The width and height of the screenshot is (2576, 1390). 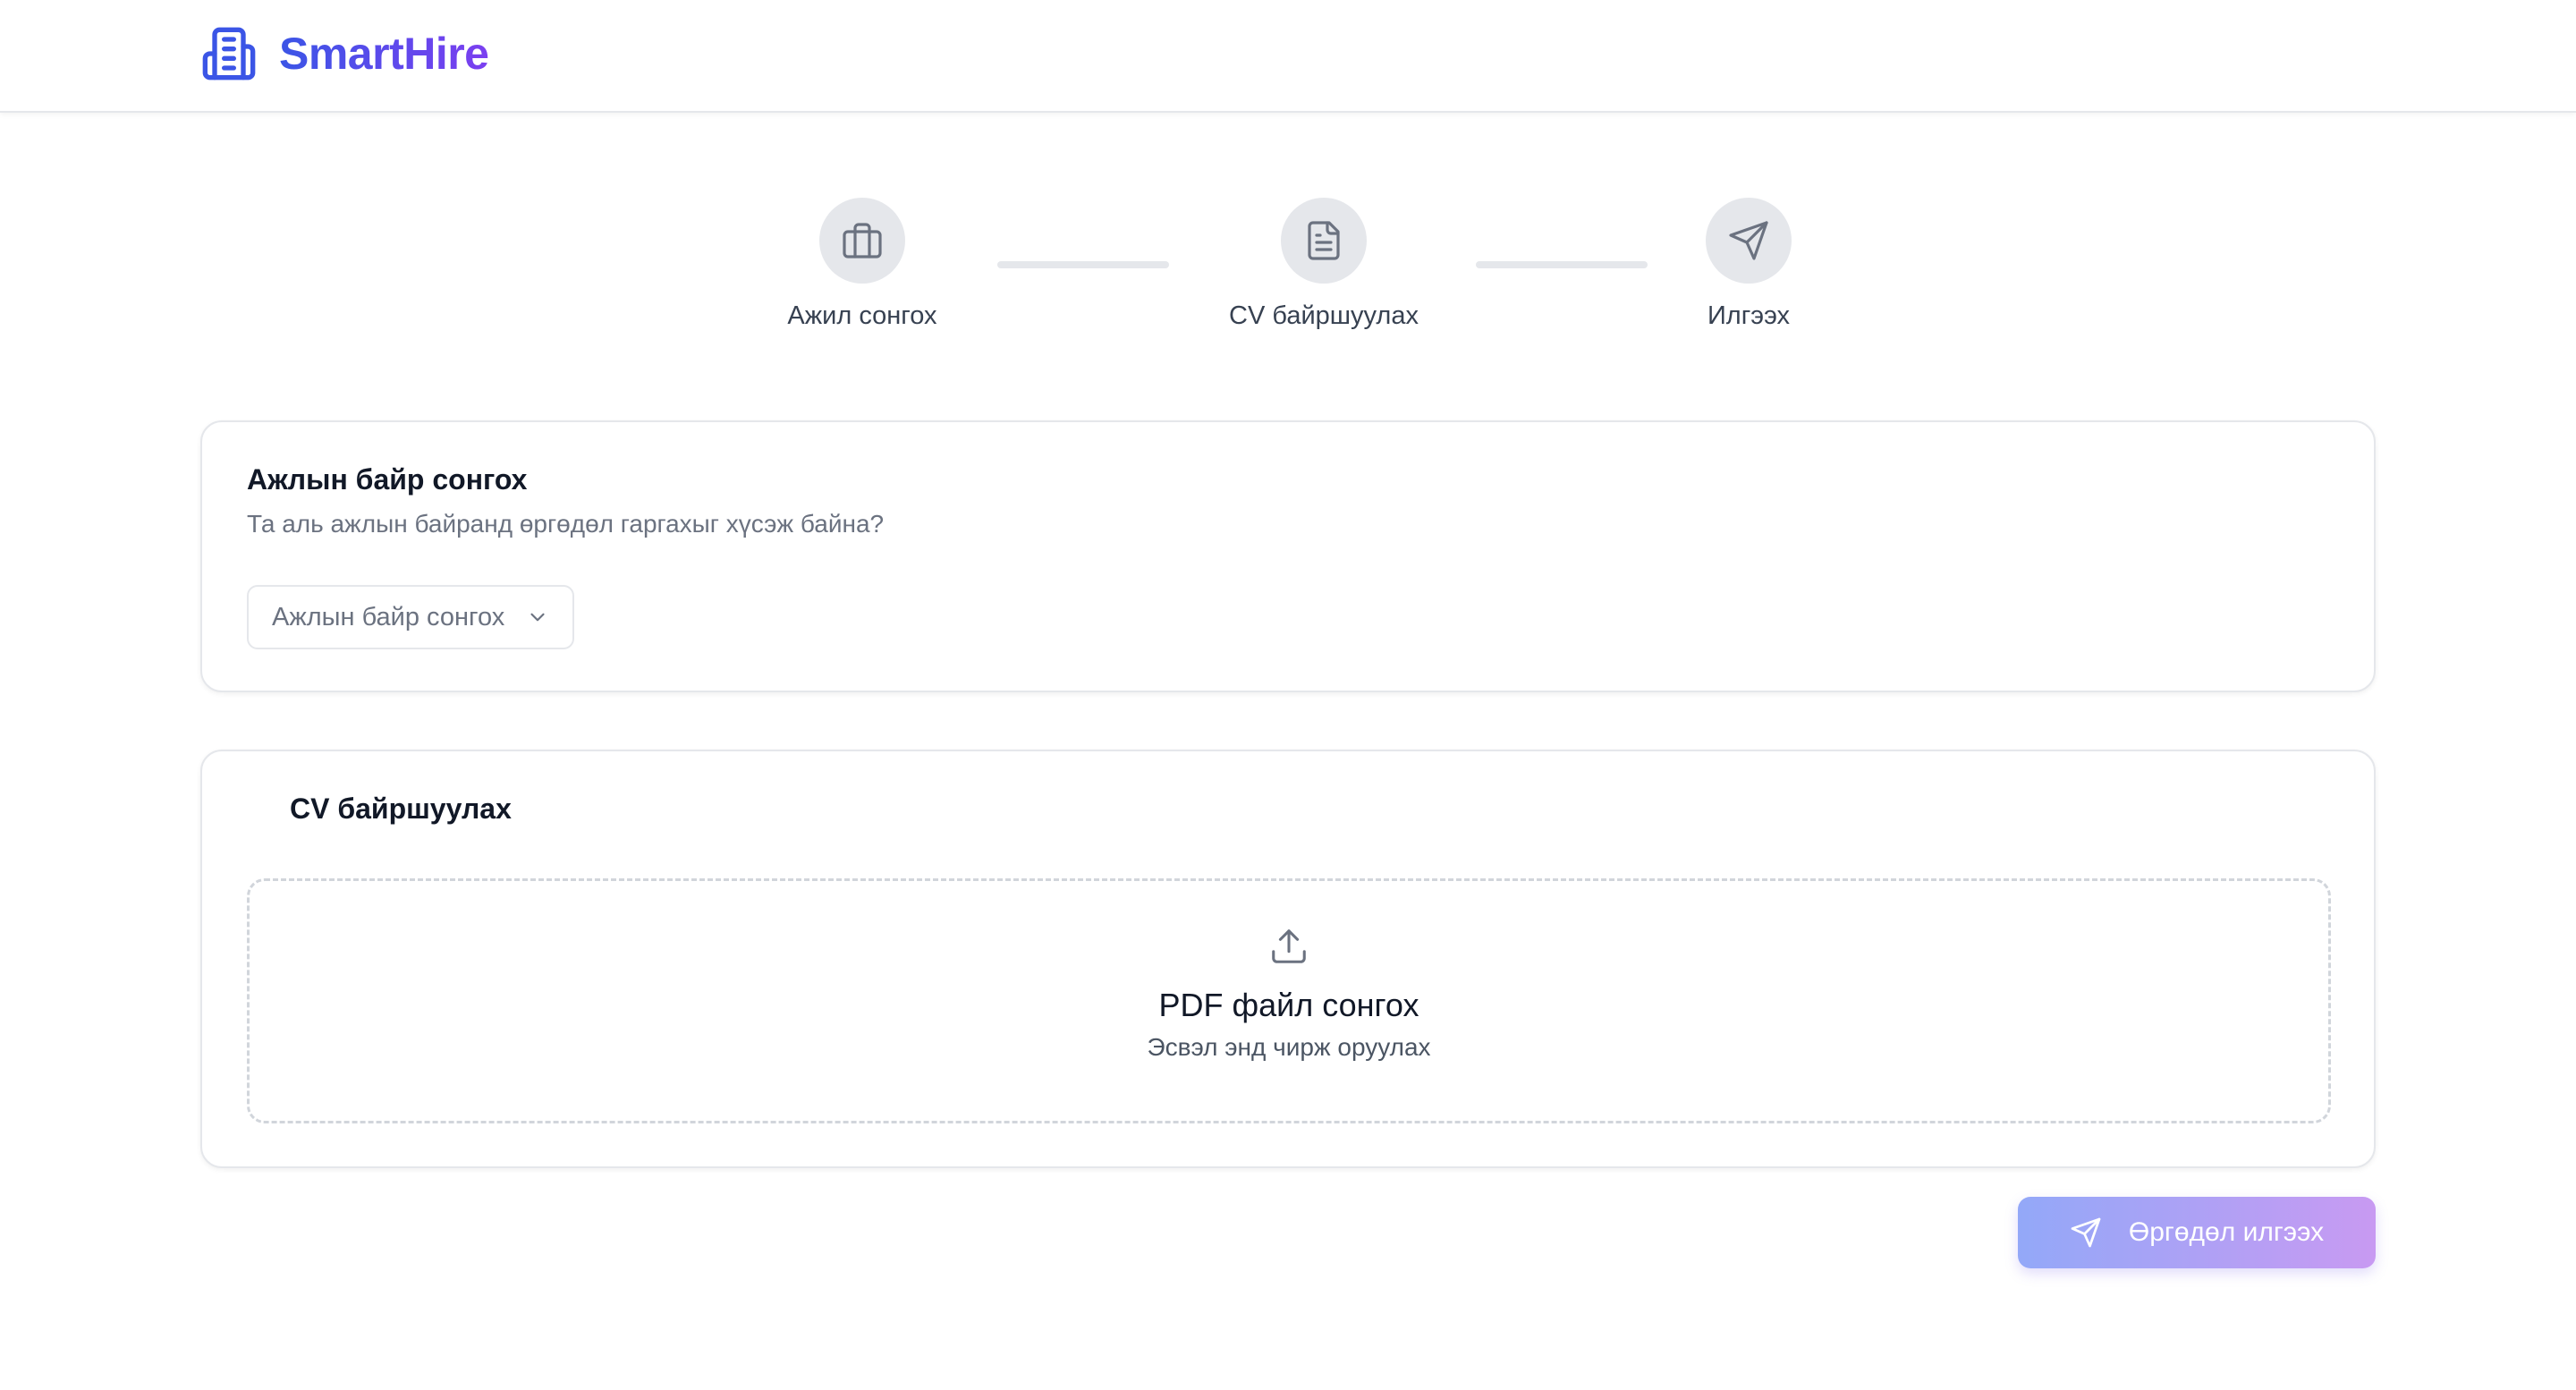 What do you see at coordinates (388, 616) in the screenshot?
I see `job-select-placeholder: Ажлын байр сонгох` at bounding box center [388, 616].